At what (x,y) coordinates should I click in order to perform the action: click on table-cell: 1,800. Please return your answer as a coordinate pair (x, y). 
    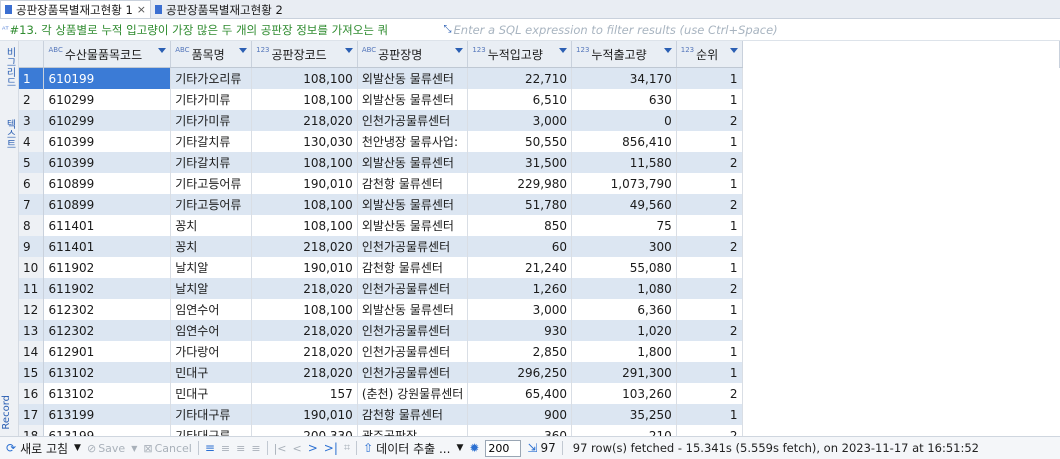
    Looking at the image, I should click on (624, 351).